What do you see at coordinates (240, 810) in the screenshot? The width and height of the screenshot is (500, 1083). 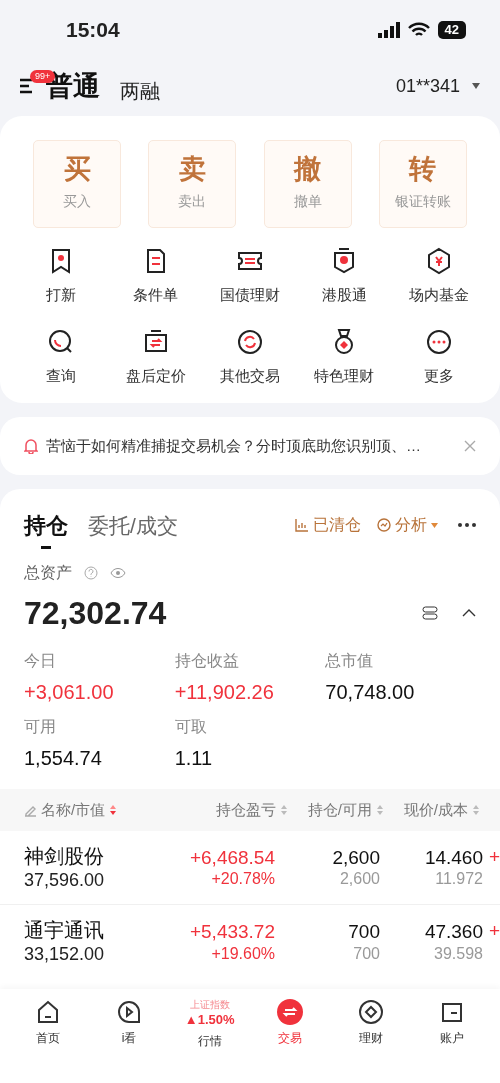 I see `column-header: 持仓盈亏` at bounding box center [240, 810].